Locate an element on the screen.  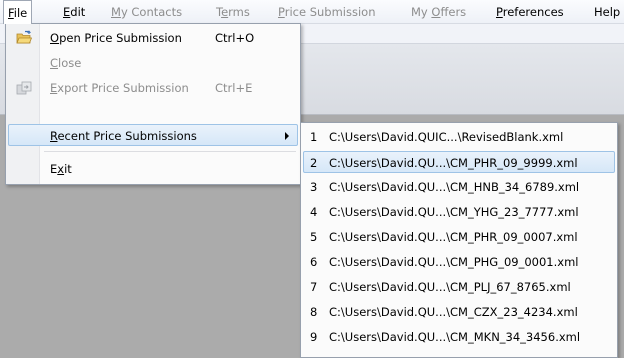
menu-terms-label: rms is located at coordinates (239, 12).